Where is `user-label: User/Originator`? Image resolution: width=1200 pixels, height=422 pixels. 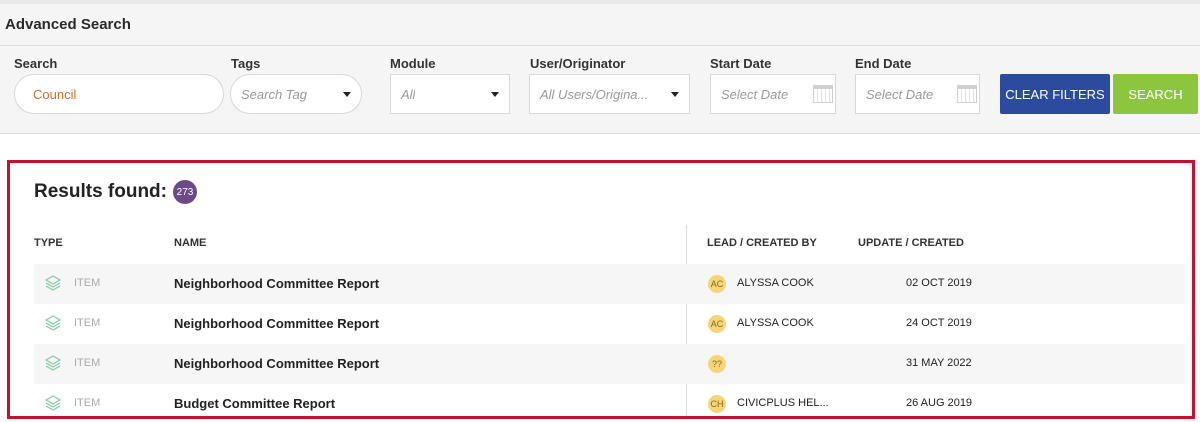
user-label: User/Originator is located at coordinates (578, 63).